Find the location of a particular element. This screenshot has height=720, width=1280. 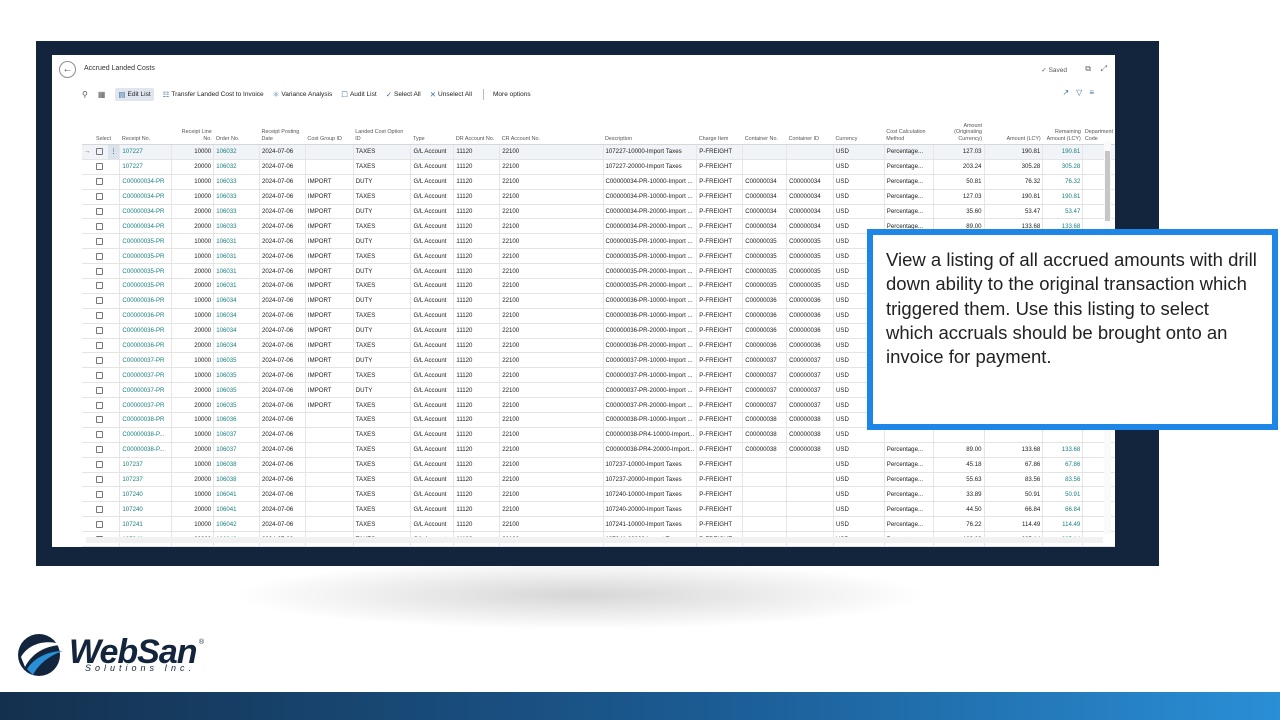

edit-list-button: ▤ Edit List is located at coordinates (134, 94).